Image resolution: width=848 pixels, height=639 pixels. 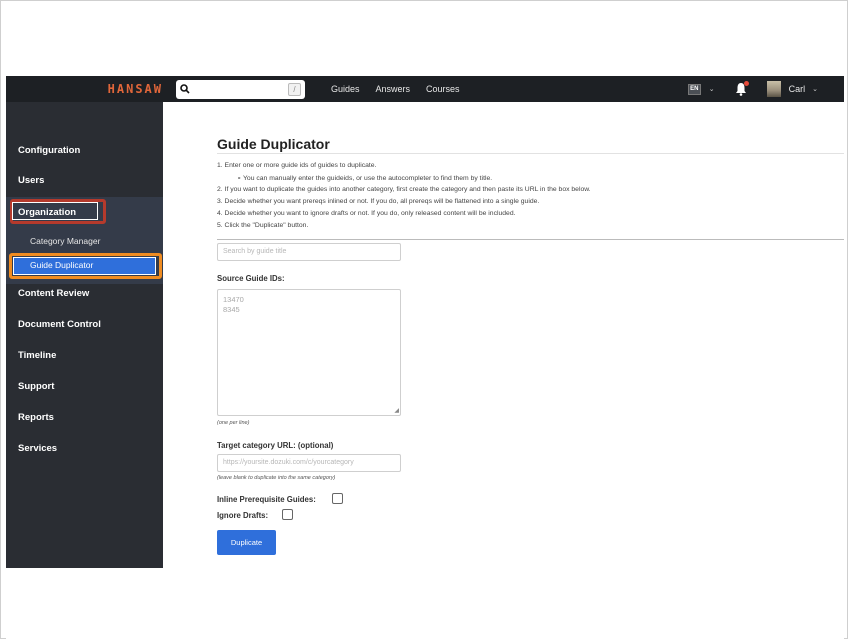 I want to click on sidebar-item-content-review: Content Review, so click(x=53, y=293).